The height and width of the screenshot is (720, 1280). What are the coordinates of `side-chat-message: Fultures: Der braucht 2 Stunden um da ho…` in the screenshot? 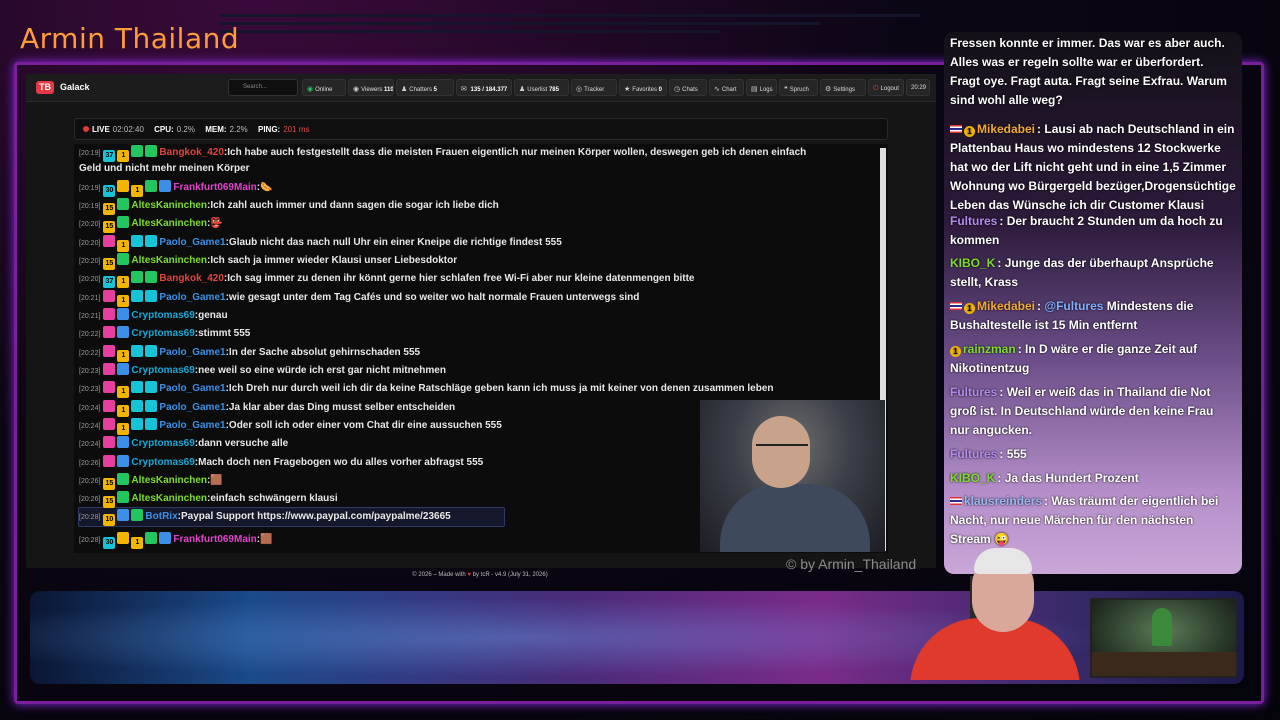 It's located at (1093, 231).